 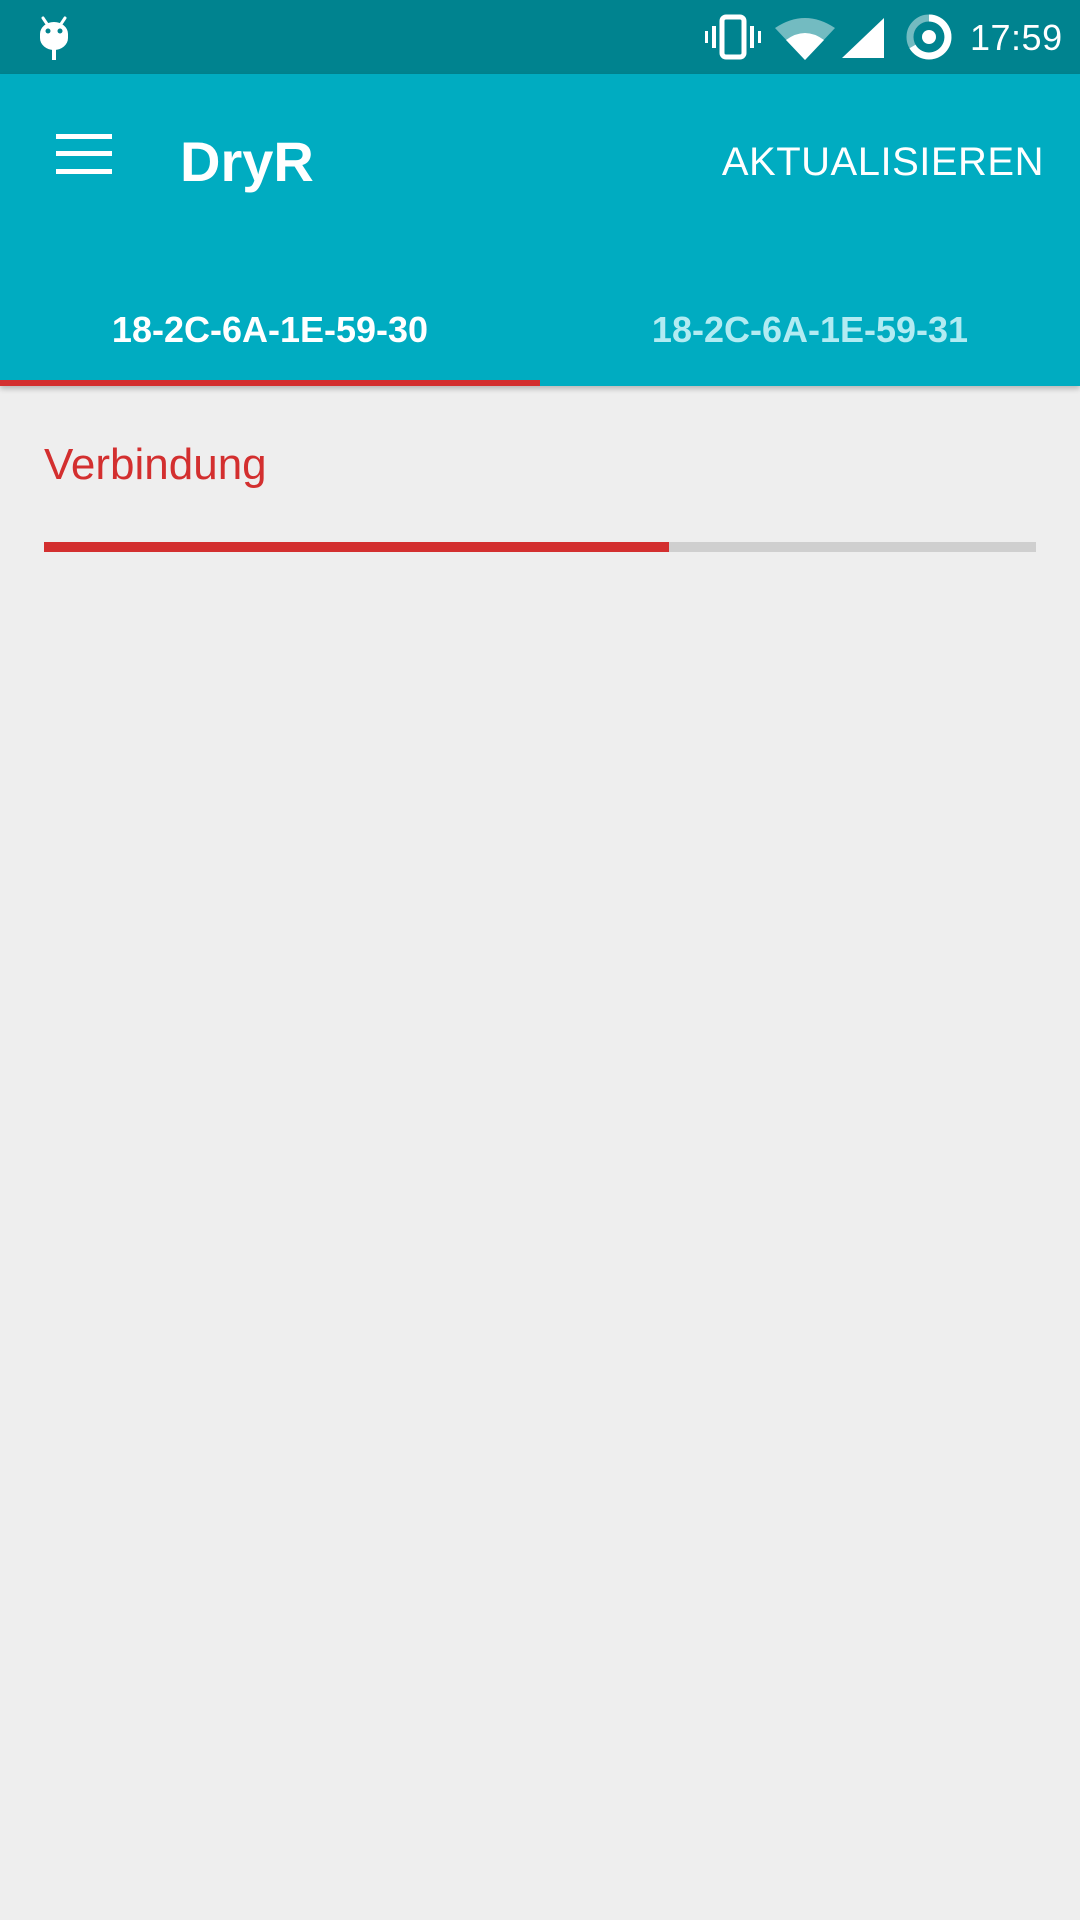 I want to click on signal-icon, so click(x=863, y=38).